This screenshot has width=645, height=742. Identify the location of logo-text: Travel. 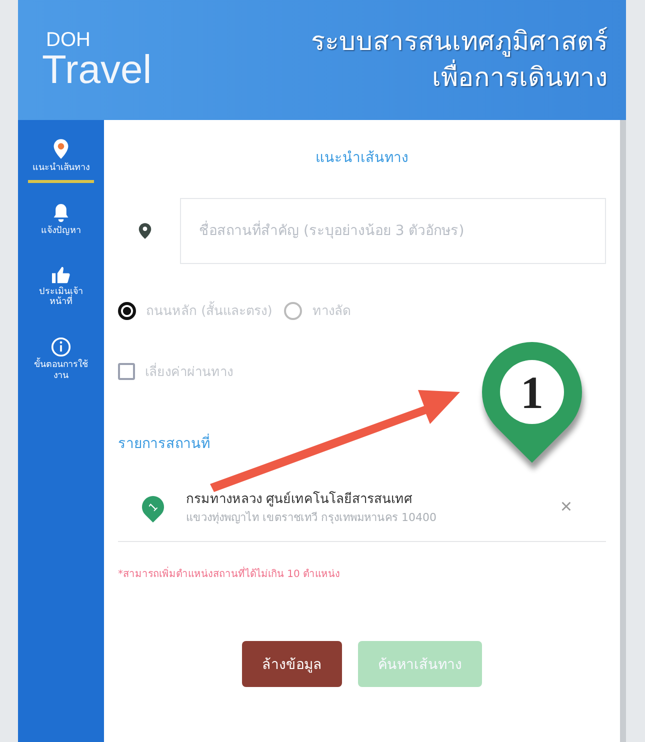
(97, 70).